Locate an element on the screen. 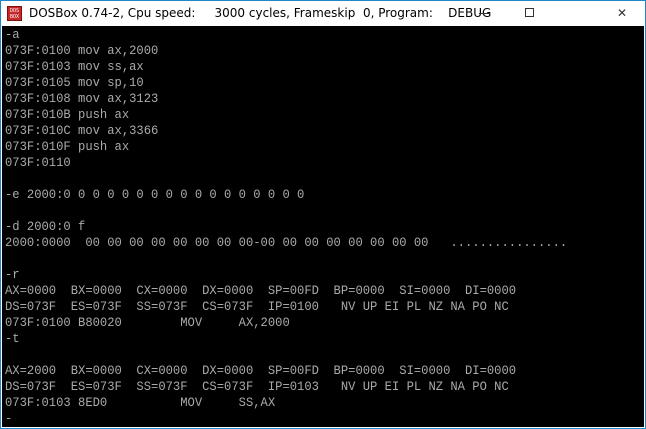 The width and height of the screenshot is (646, 429). terminal-line: 073F:0105 mov sp,10 is located at coordinates (74, 82).